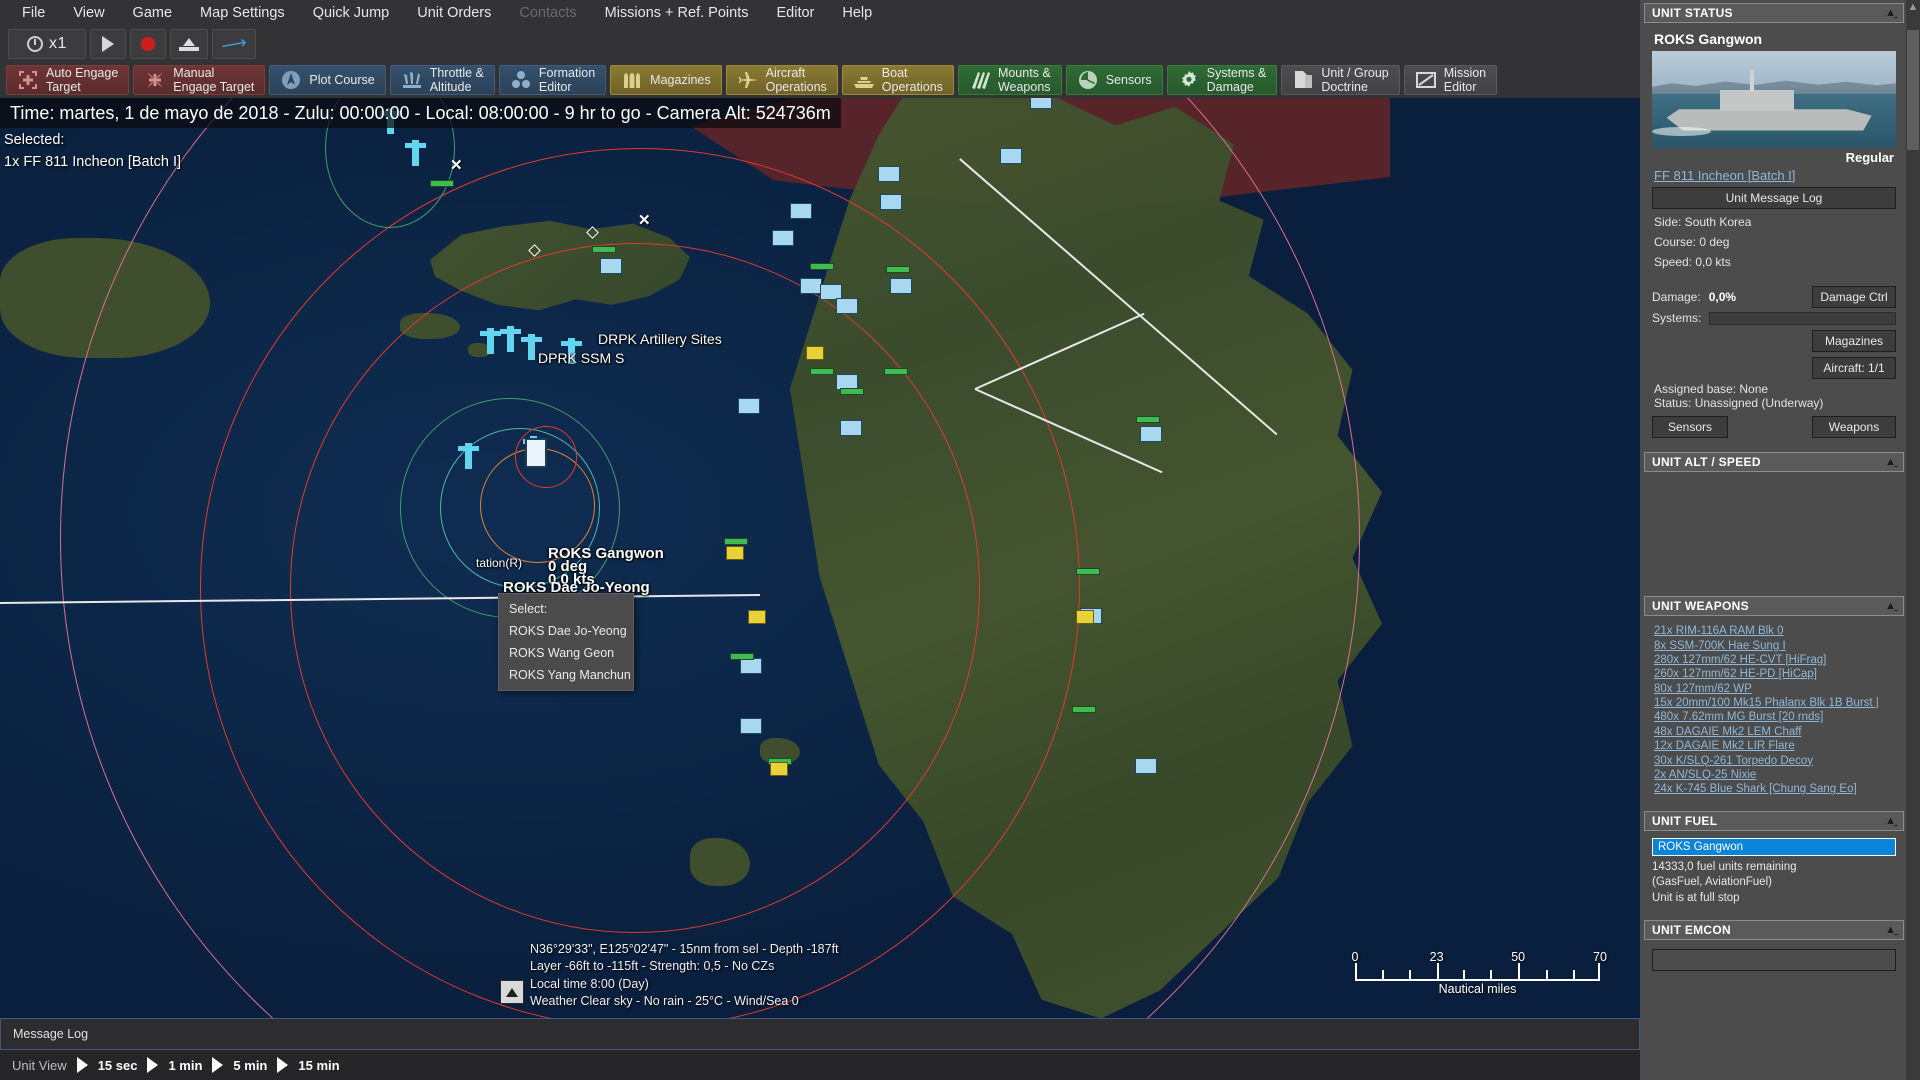 The image size is (1920, 1080). What do you see at coordinates (234, 44) in the screenshot?
I see `jump-button: ⟶` at bounding box center [234, 44].